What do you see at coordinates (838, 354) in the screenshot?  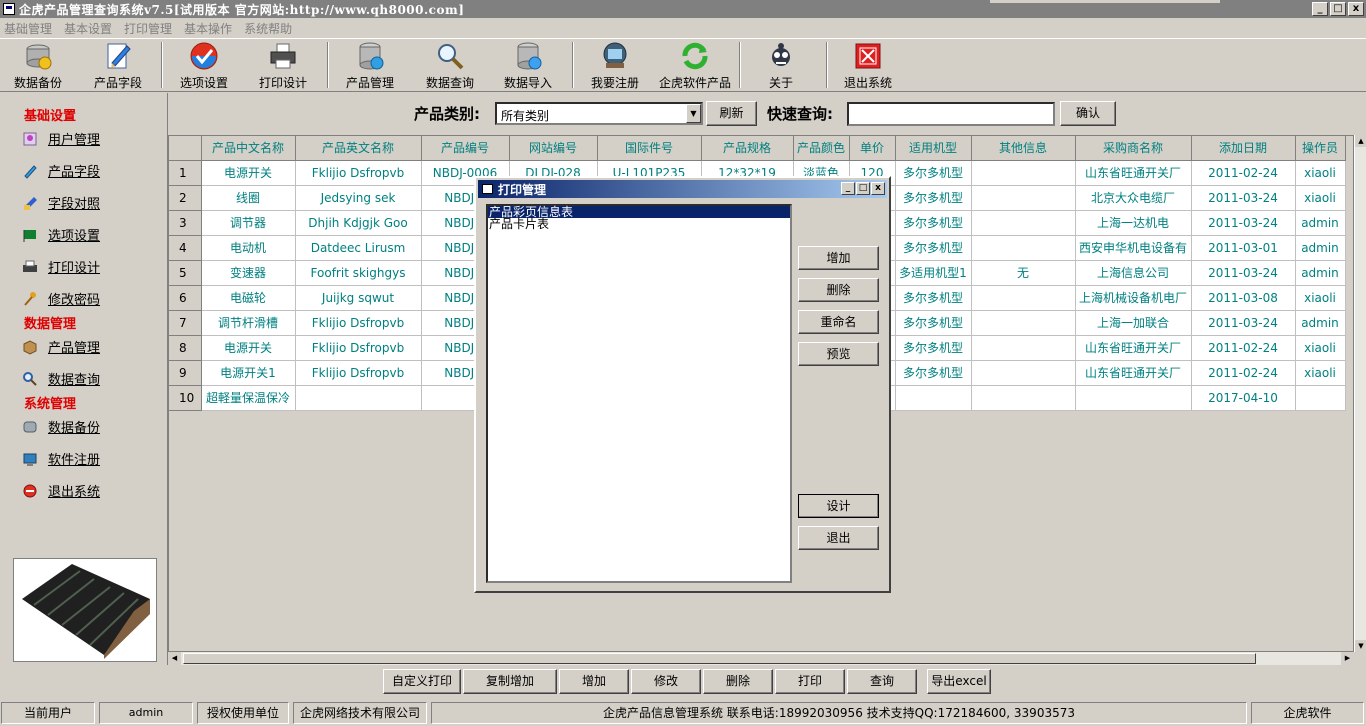 I see `dialog-preview-button: 预览` at bounding box center [838, 354].